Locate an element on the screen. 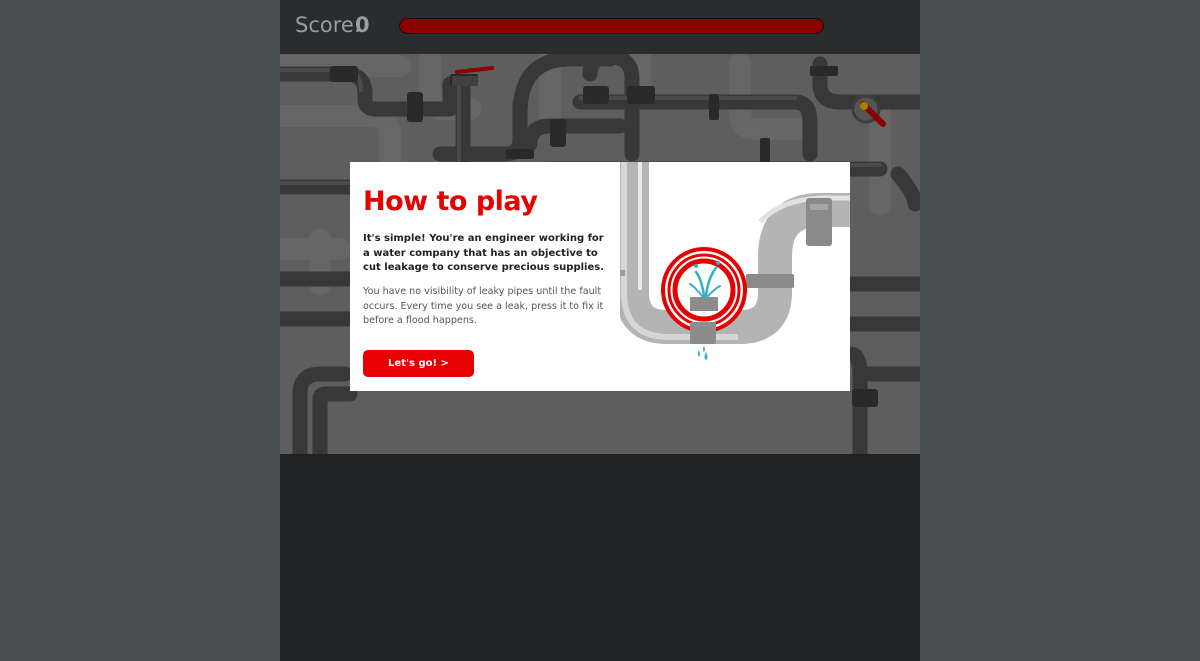 The height and width of the screenshot is (661, 1200). leak-icon is located at coordinates (704, 290).